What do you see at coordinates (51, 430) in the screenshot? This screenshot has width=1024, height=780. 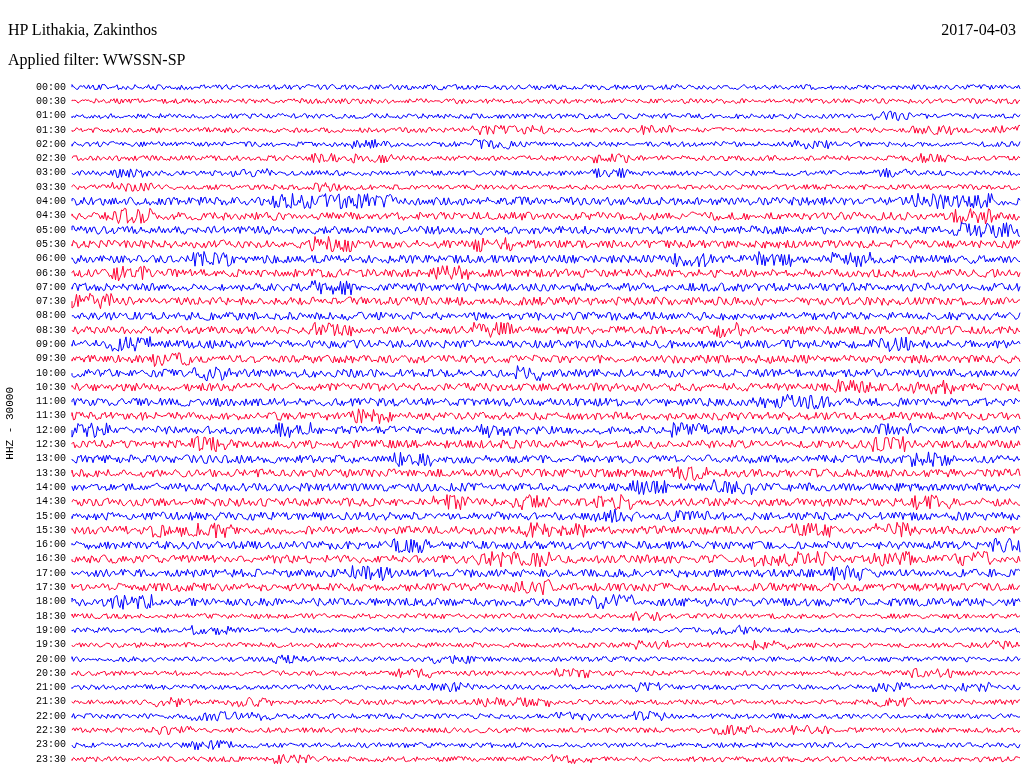 I see `time-label: 12:00` at bounding box center [51, 430].